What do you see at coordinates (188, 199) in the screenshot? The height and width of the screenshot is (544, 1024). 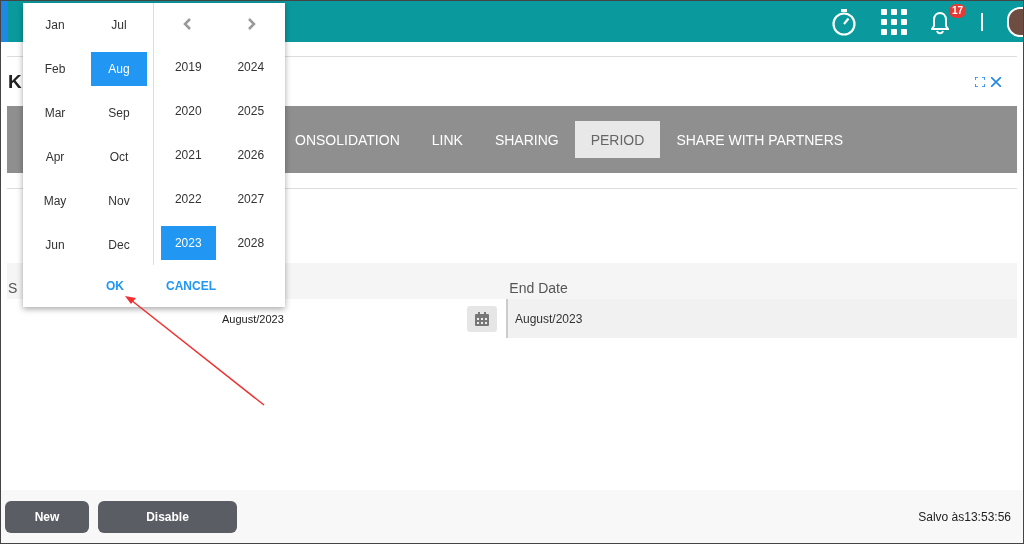 I see `year-option: 2022` at bounding box center [188, 199].